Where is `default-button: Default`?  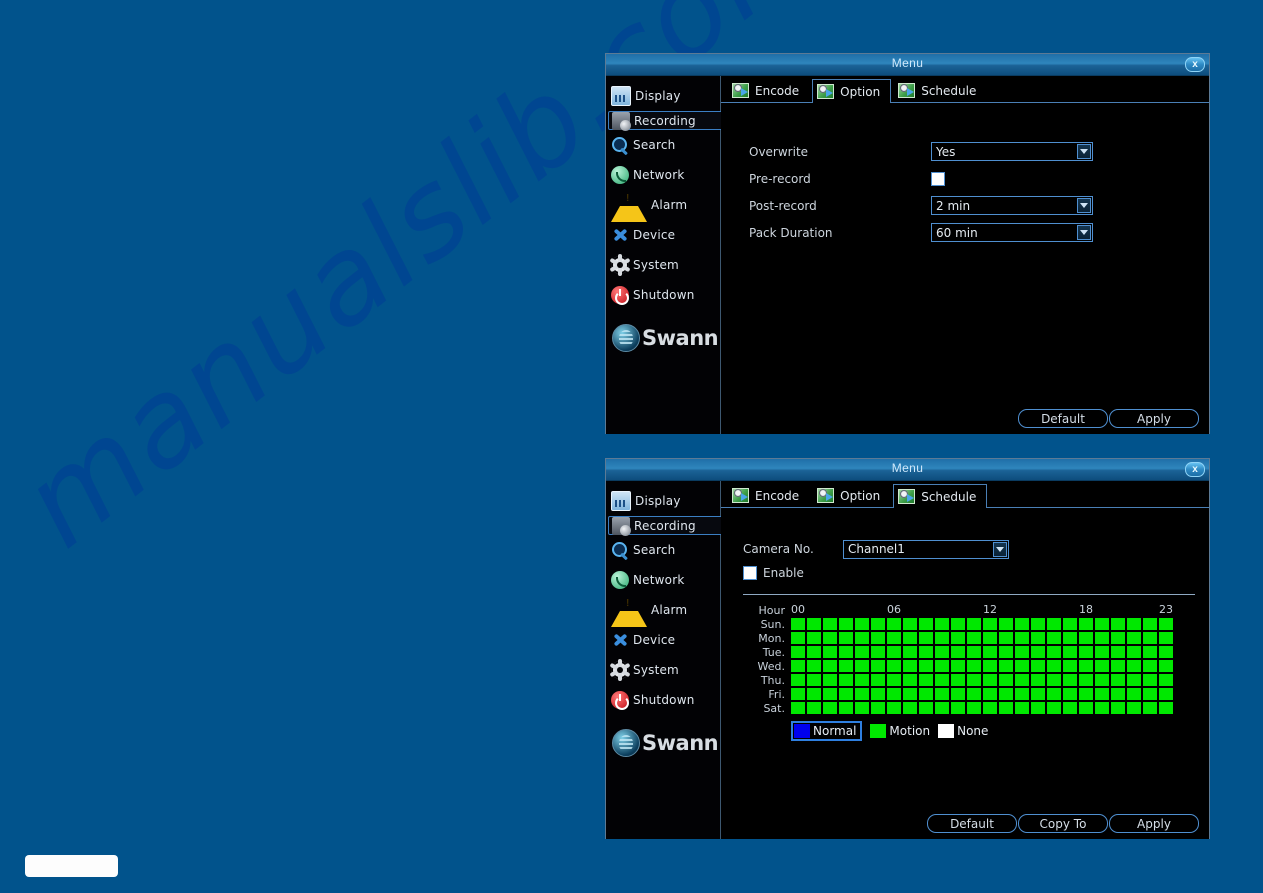
default-button: Default is located at coordinates (972, 823).